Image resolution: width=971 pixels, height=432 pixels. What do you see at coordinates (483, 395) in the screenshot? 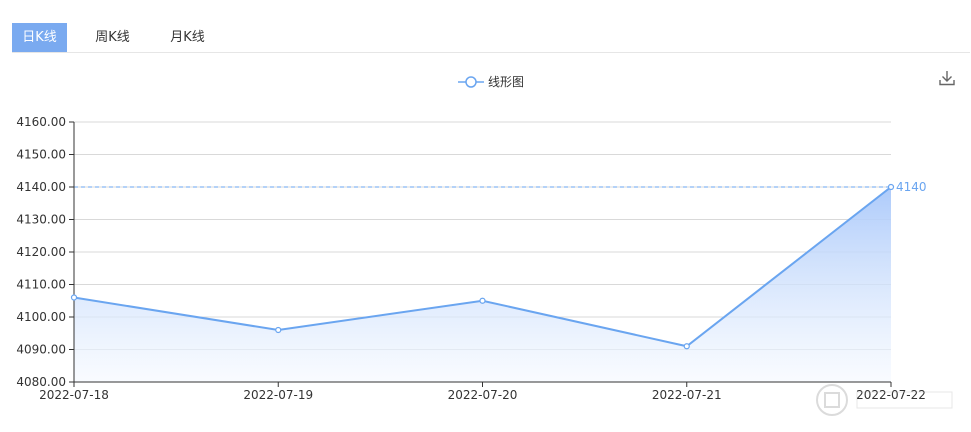
I see `x-tick-label: 2022-07-20` at bounding box center [483, 395].